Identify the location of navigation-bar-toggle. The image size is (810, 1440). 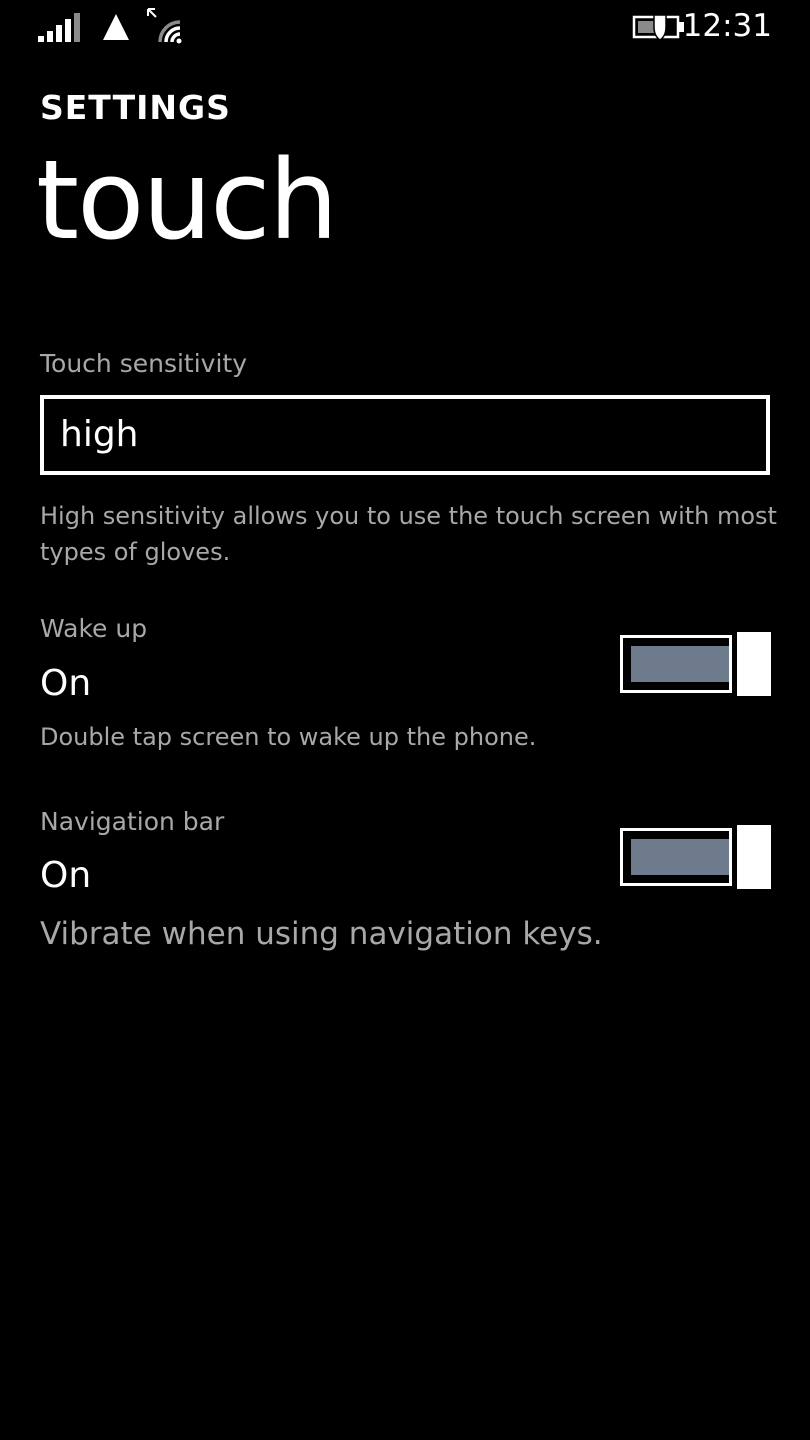
(696, 857).